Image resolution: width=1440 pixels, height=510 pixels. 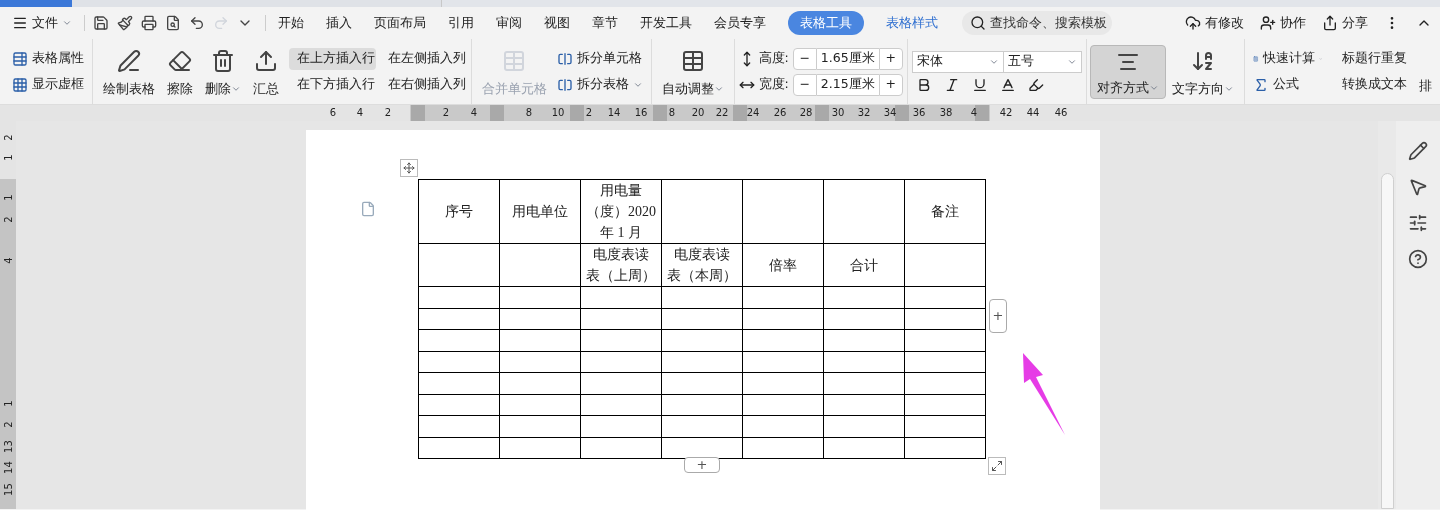 What do you see at coordinates (179, 71) in the screenshot?
I see `ribbon-button: 擦除` at bounding box center [179, 71].